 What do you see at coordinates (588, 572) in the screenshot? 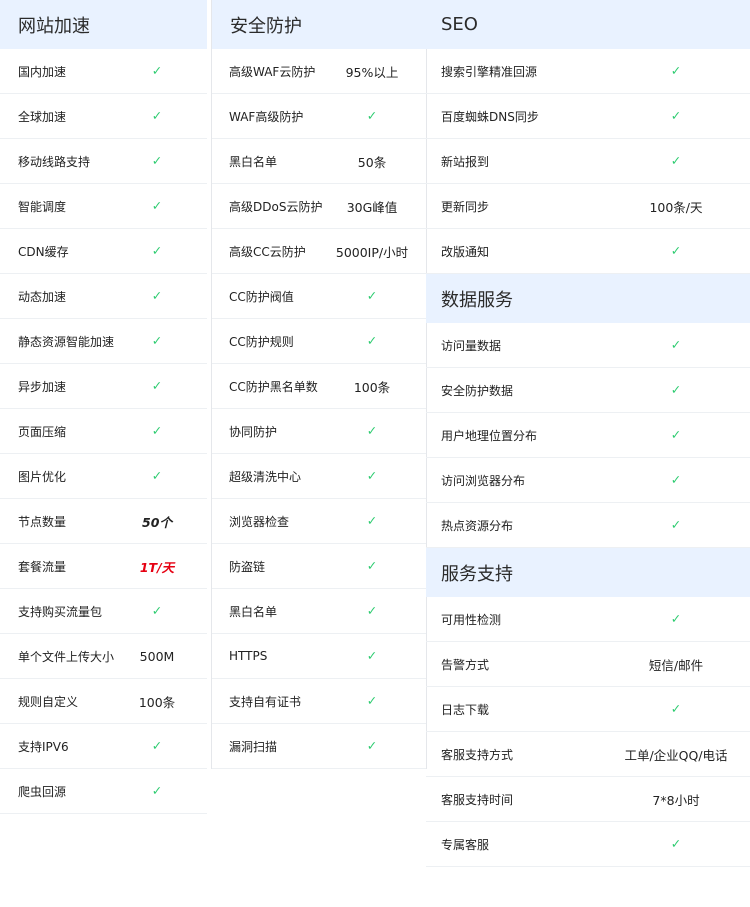
I see `section-header: 服务支持` at bounding box center [588, 572].